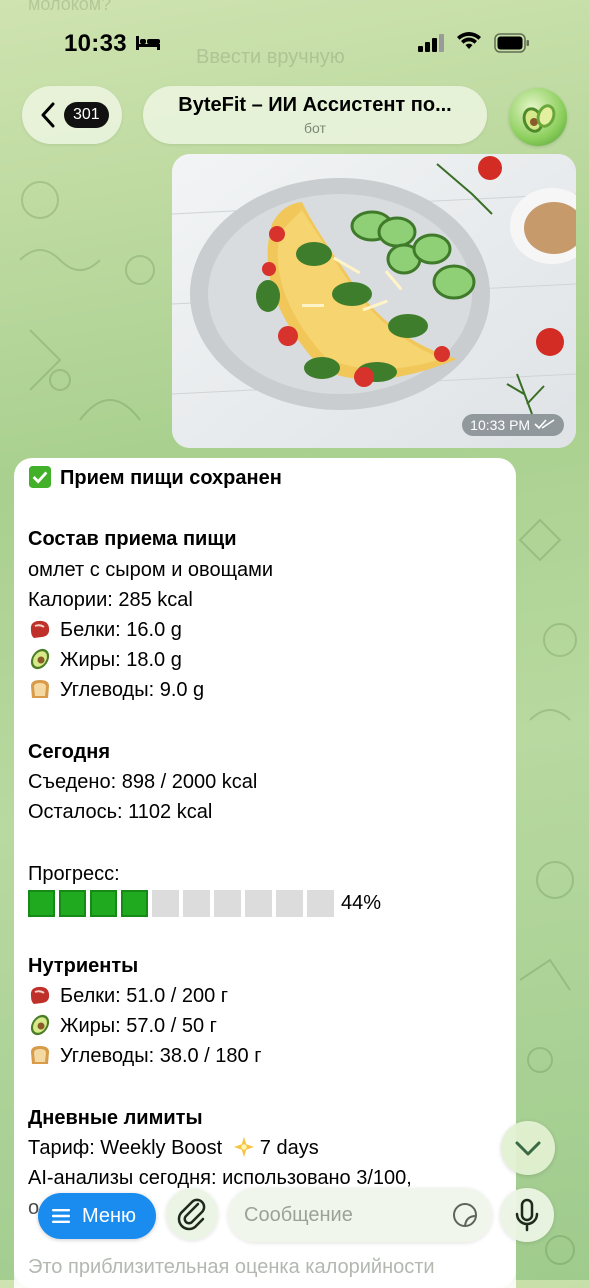 The image size is (589, 1288). Describe the element at coordinates (500, 425) in the screenshot. I see `photo-timestamp-text: 10:33 PM` at that location.